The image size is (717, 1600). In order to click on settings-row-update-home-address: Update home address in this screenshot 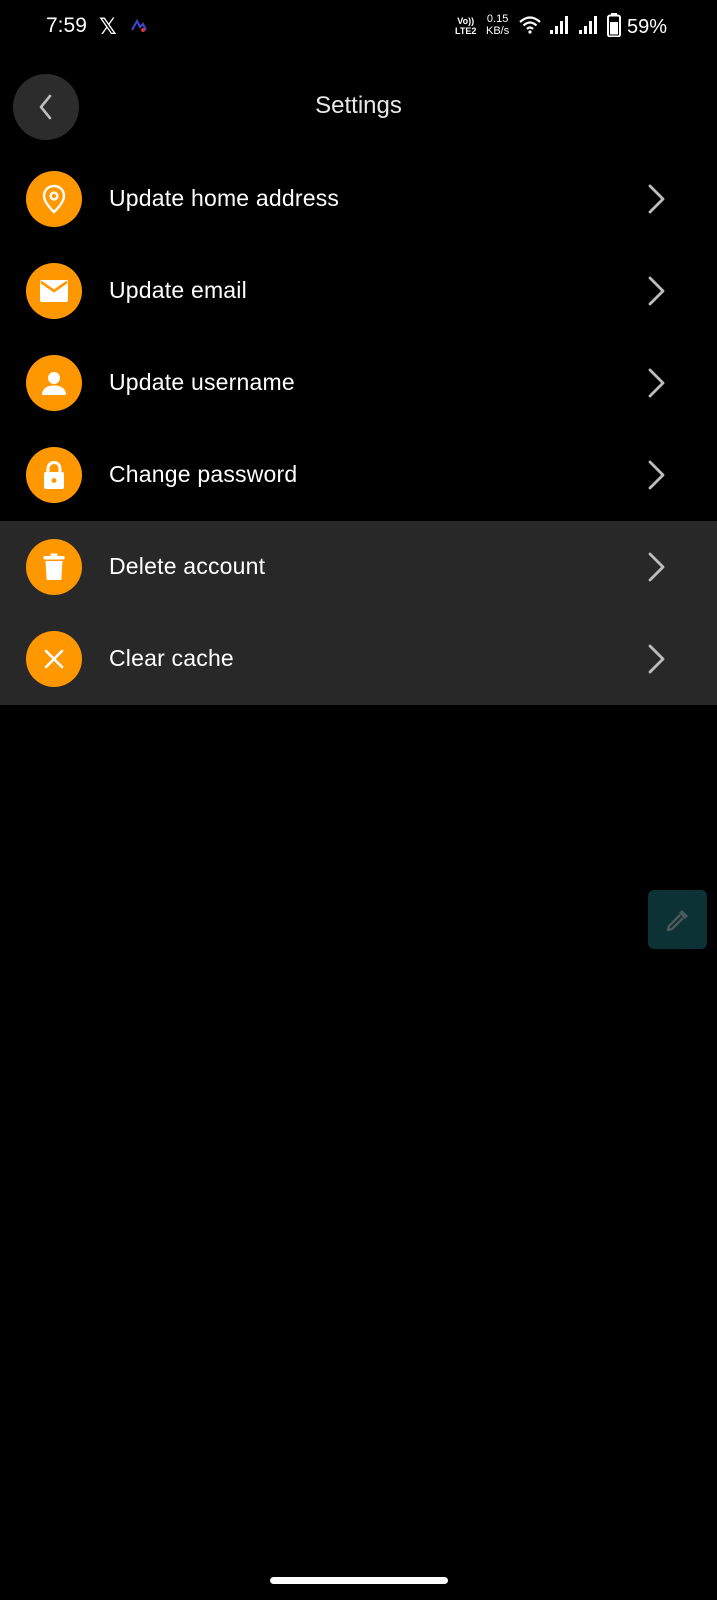, I will do `click(358, 199)`.